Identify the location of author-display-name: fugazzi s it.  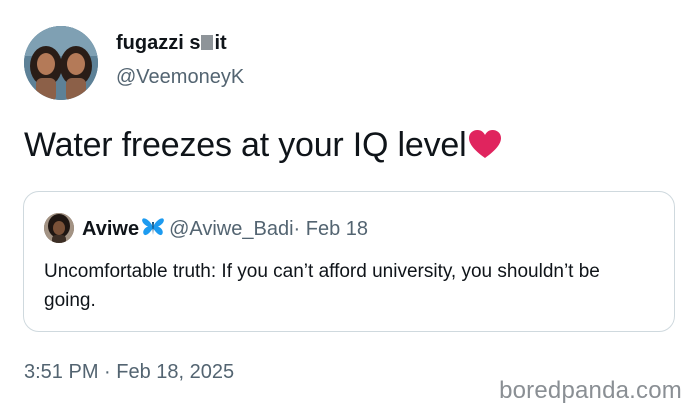
(171, 43).